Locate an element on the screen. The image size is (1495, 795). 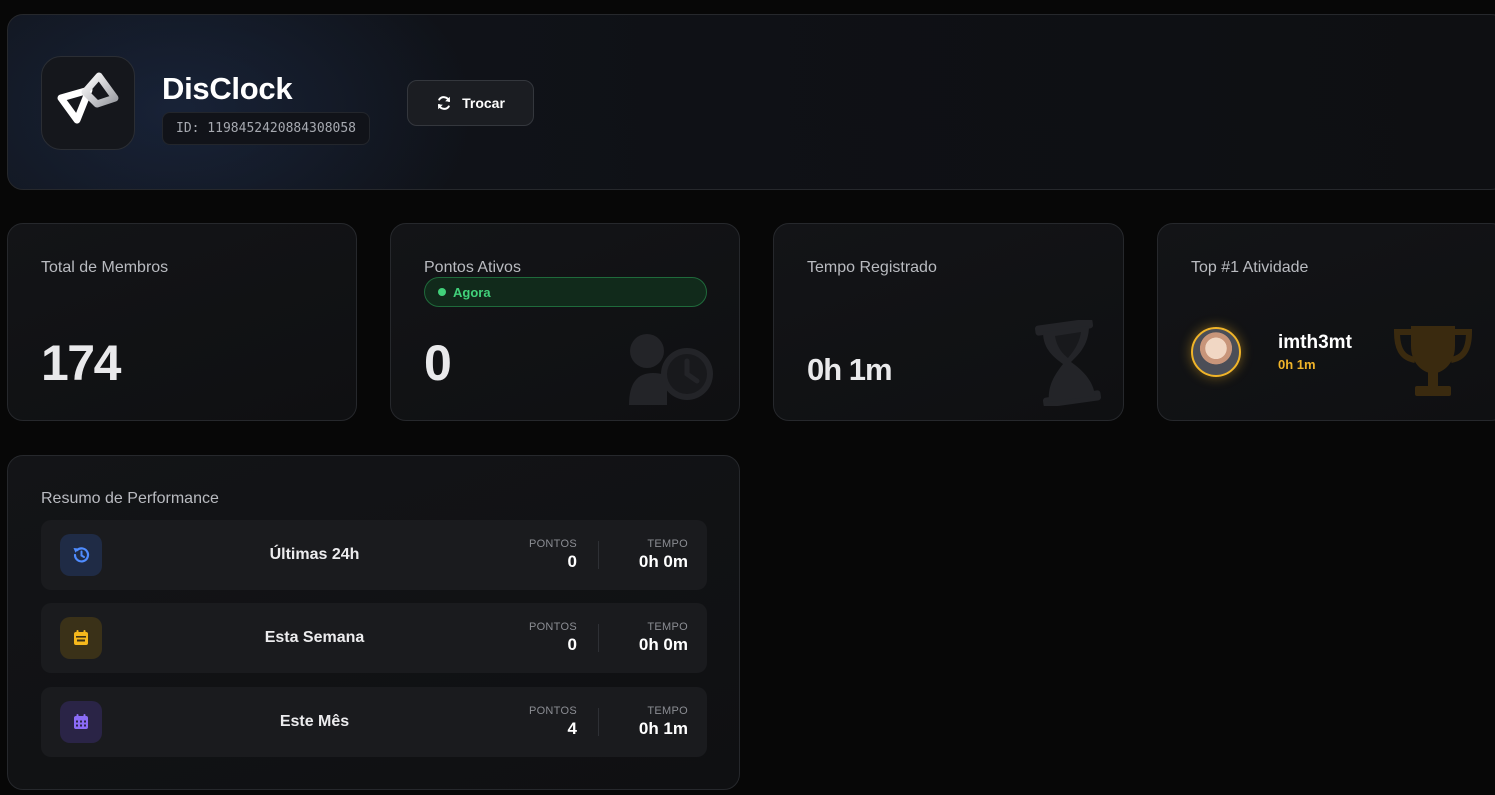
members-card: Total de Membros 174 is located at coordinates (182, 322).